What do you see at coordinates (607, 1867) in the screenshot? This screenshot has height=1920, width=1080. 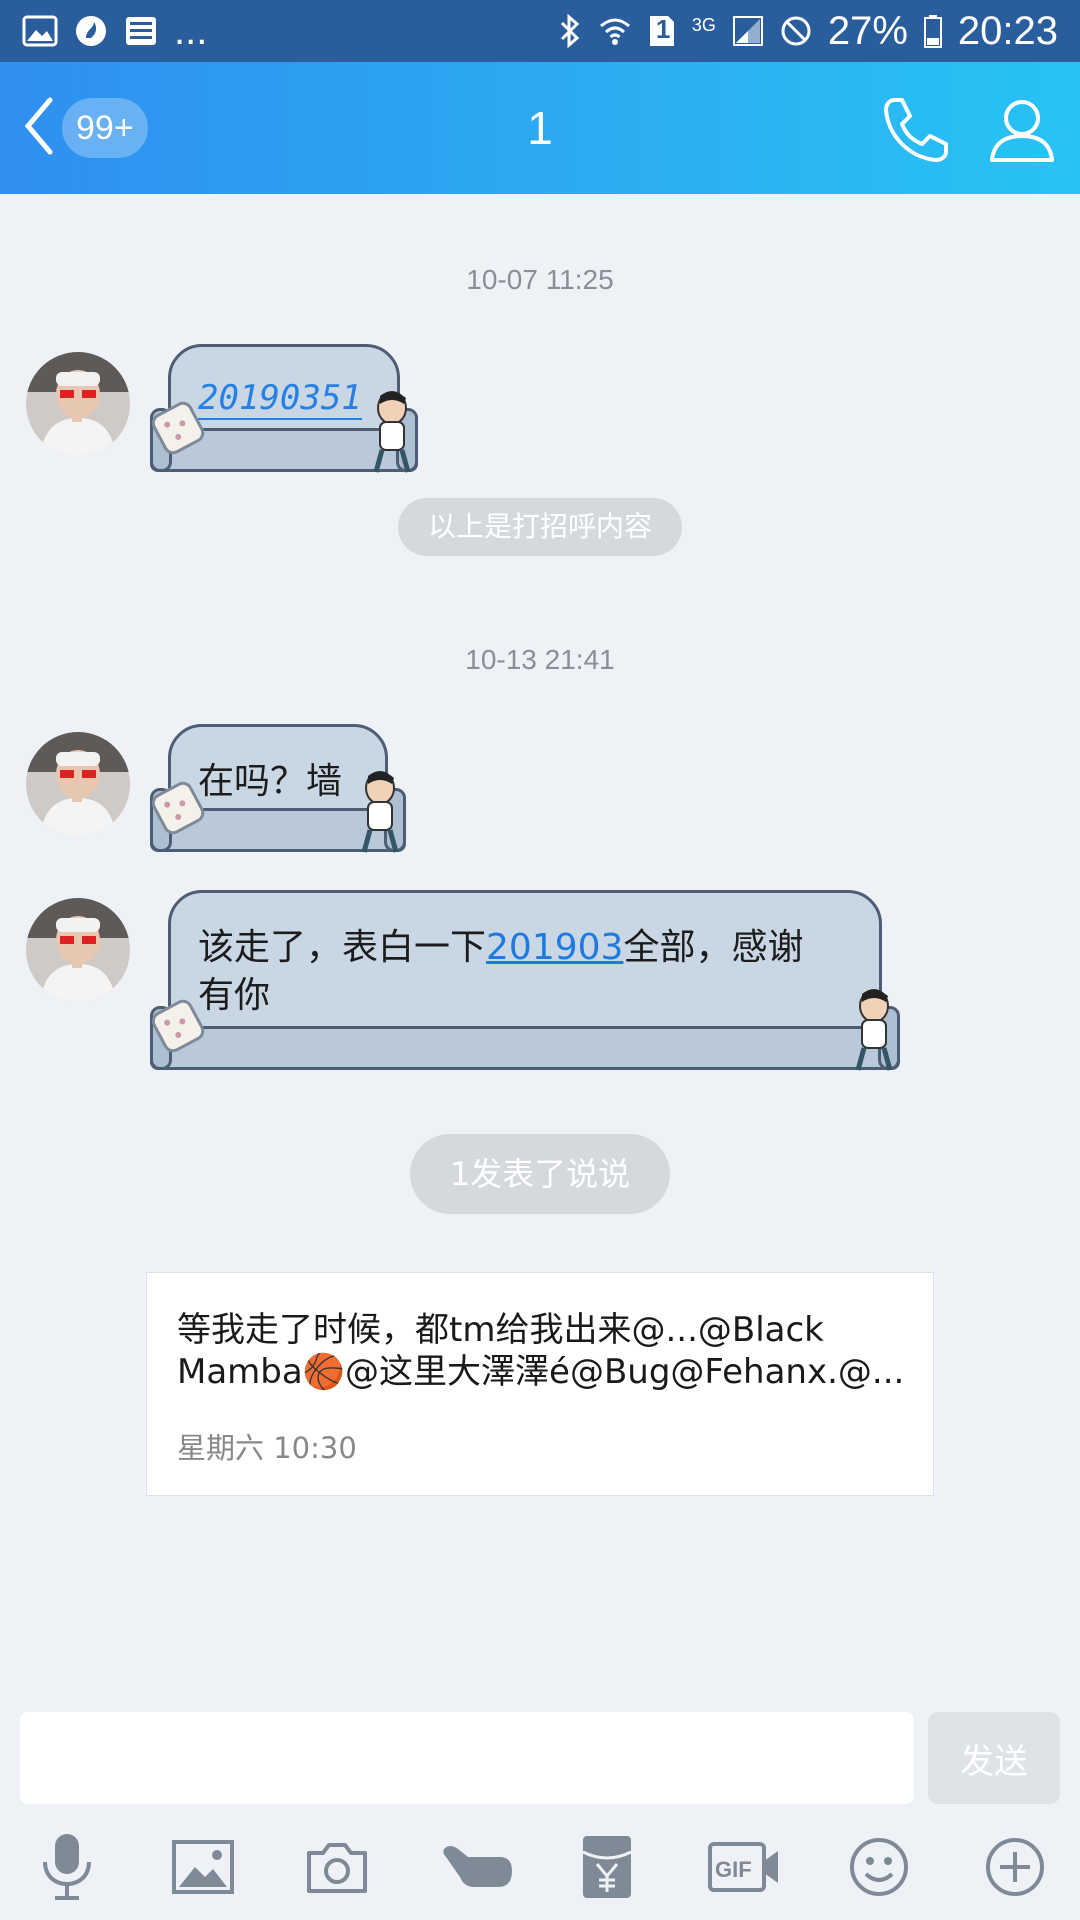 I see `red-packet-icon` at bounding box center [607, 1867].